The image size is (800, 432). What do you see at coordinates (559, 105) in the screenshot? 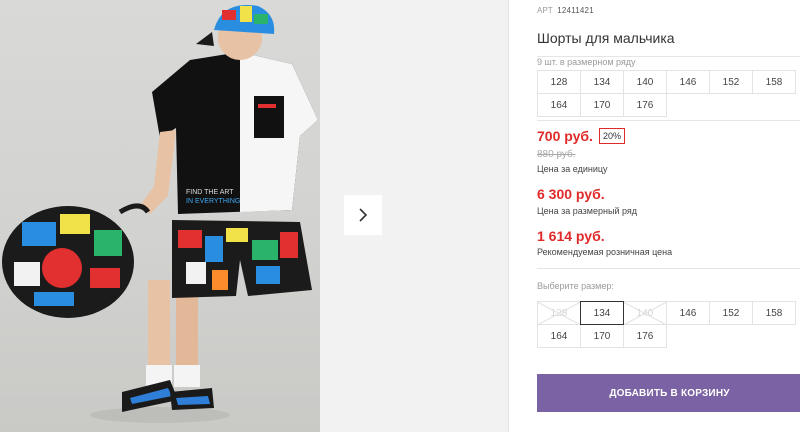
I see `size-range-cell: 164` at bounding box center [559, 105].